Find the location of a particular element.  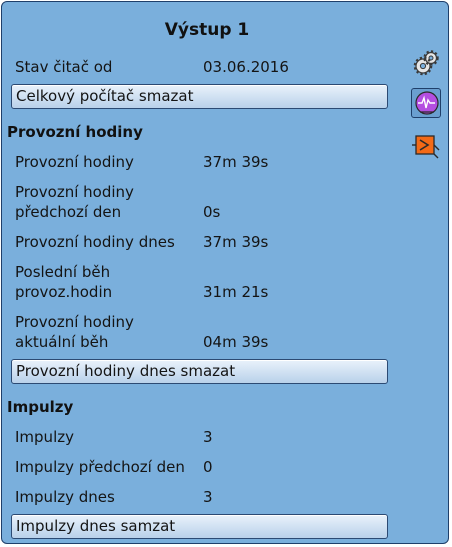

operating-hours-today-label: Provozní hodiny dnes is located at coordinates (95, 242).